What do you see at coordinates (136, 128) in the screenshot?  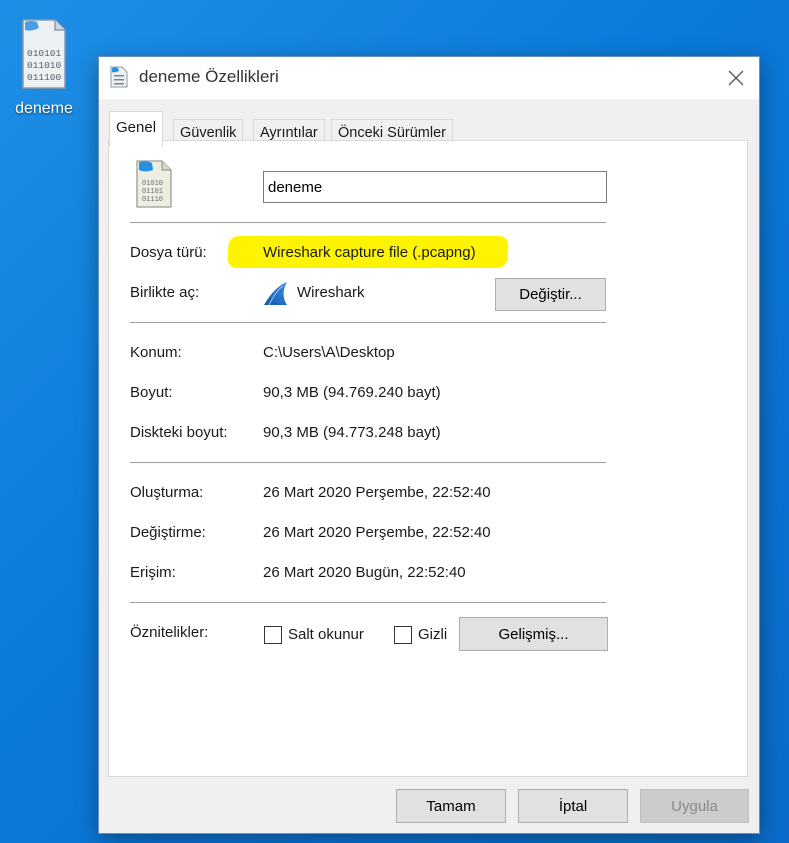 I see `tab-genel: Genel` at bounding box center [136, 128].